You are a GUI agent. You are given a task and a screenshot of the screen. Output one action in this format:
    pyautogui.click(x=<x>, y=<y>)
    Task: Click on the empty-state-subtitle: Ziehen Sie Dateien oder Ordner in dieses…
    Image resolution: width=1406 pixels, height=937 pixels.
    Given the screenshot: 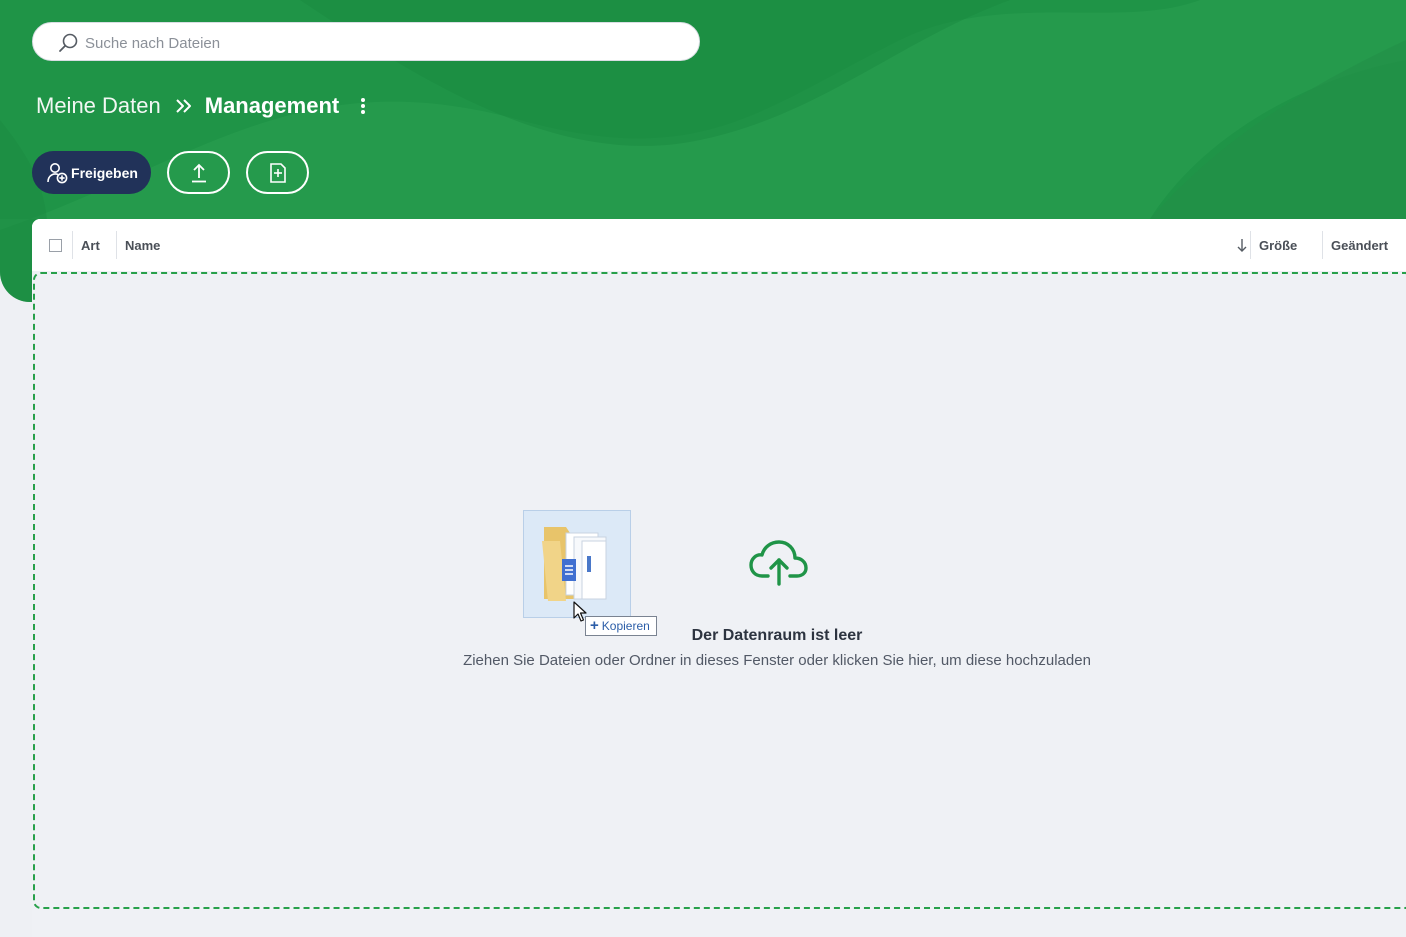 What is the action you would take?
    pyautogui.click(x=720, y=660)
    